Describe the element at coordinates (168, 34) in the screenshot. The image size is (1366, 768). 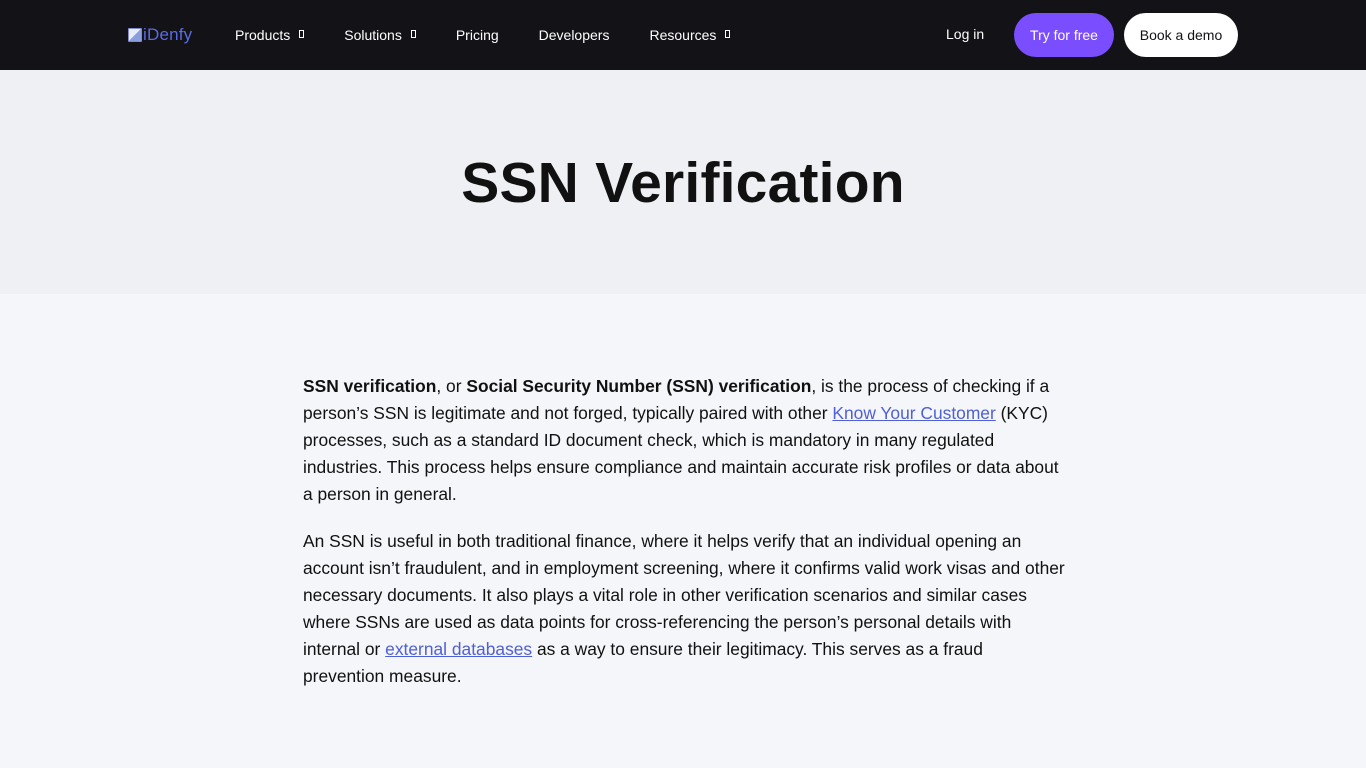
I see `logo-alt-text: iDenfy` at that location.